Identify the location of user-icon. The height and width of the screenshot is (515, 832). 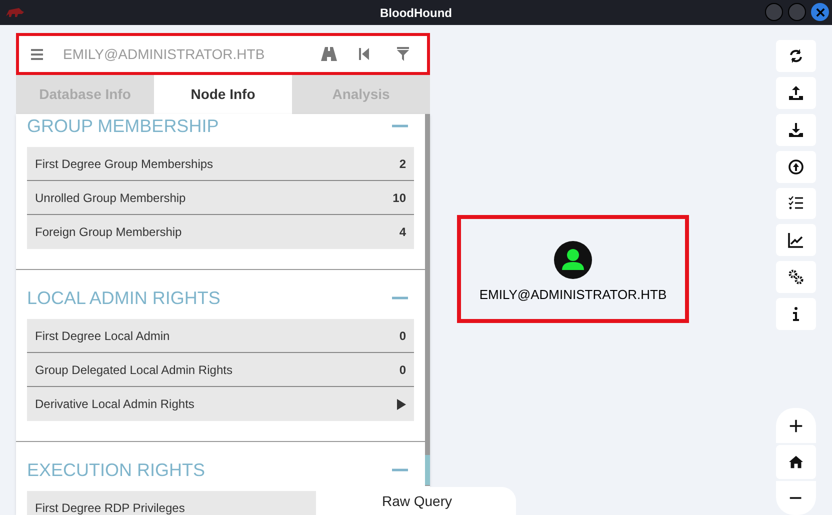
(573, 260).